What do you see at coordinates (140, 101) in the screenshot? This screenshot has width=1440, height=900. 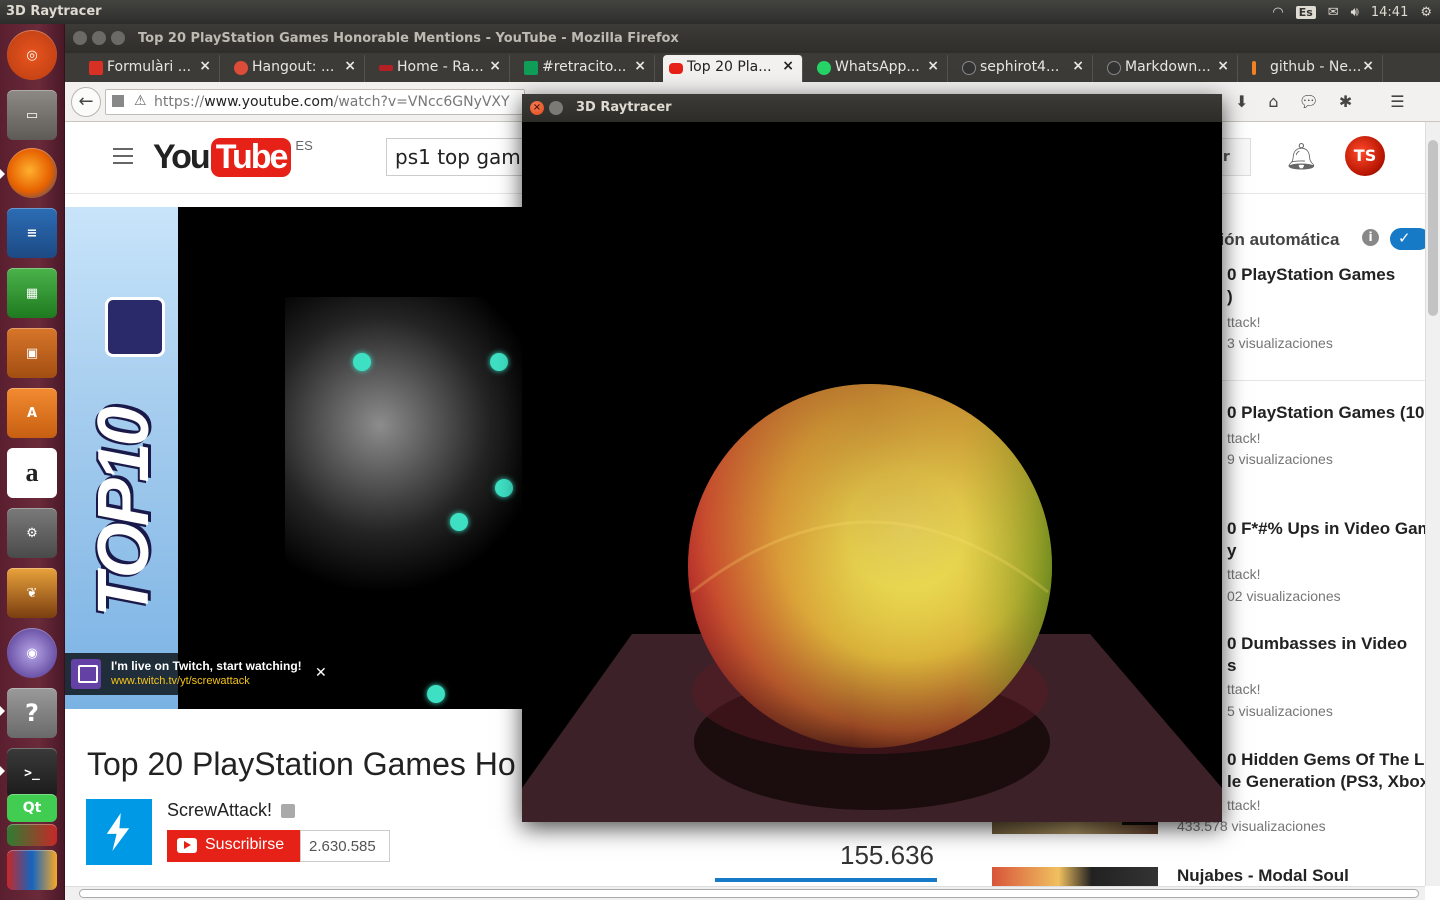 I see `warning-icon: ⚠` at bounding box center [140, 101].